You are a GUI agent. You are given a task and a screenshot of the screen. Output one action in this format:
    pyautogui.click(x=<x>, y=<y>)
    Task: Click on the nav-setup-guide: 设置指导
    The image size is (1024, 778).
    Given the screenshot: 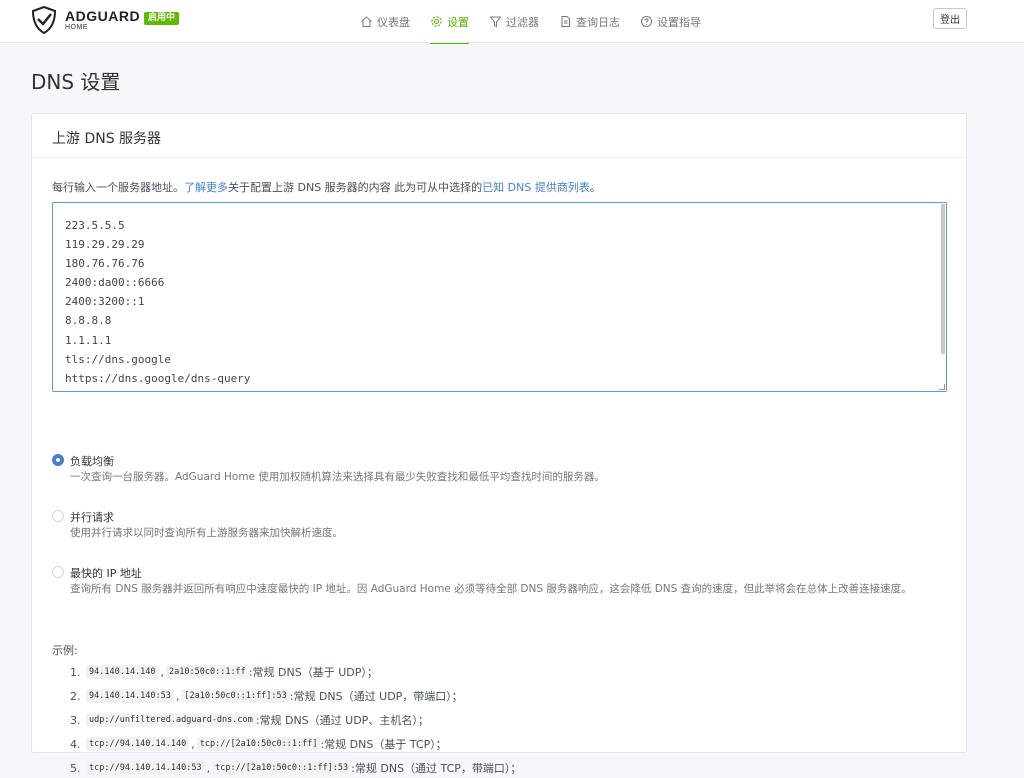 What is the action you would take?
    pyautogui.click(x=670, y=21)
    